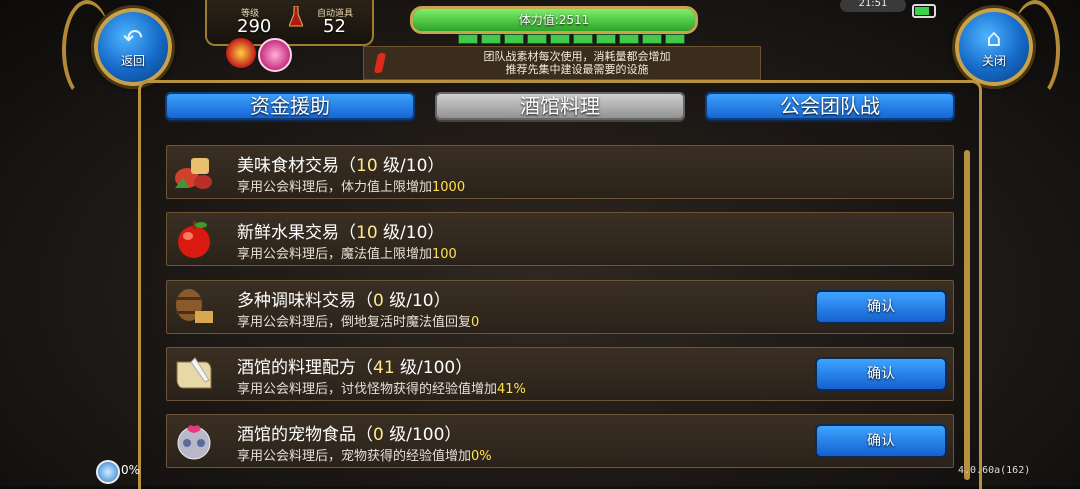 The image size is (1080, 489). Describe the element at coordinates (194, 239) in the screenshot. I see `apple-icon` at that location.